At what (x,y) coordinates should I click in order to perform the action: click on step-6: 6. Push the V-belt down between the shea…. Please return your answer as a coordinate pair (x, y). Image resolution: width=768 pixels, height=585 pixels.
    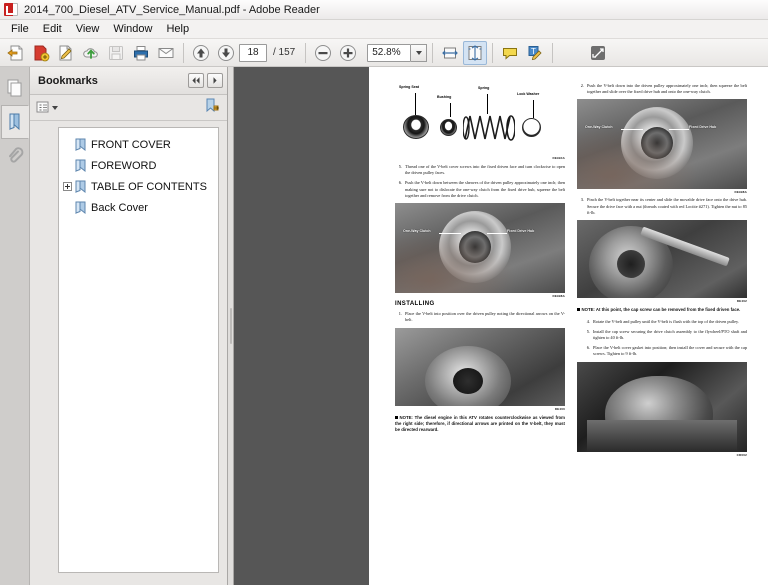
    Looking at the image, I should click on (480, 189).